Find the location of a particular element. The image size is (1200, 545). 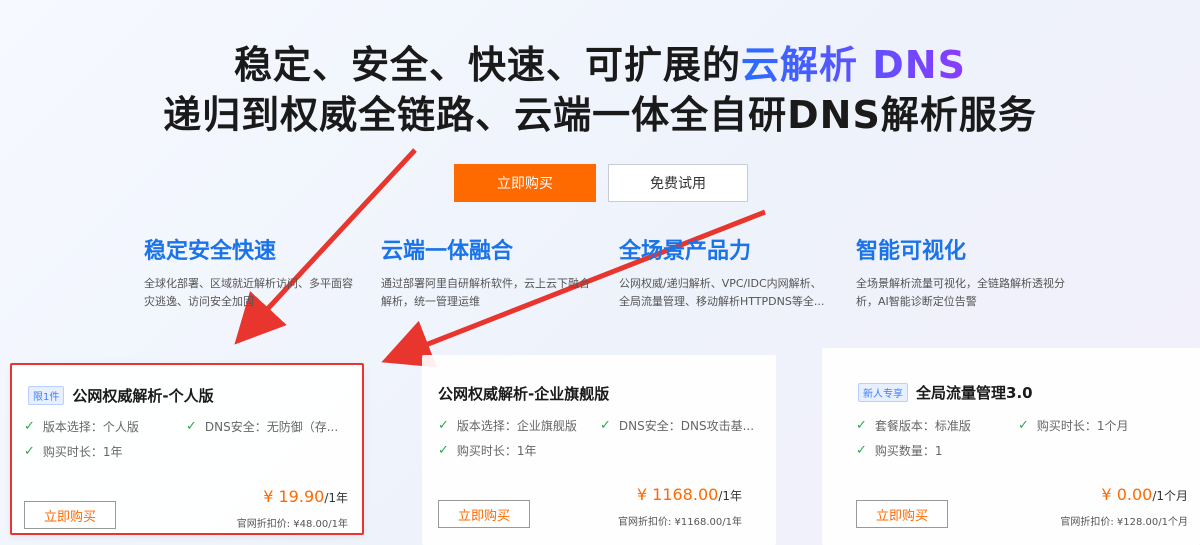

card-feature: ✓ 购买数量：1 is located at coordinates (899, 450).